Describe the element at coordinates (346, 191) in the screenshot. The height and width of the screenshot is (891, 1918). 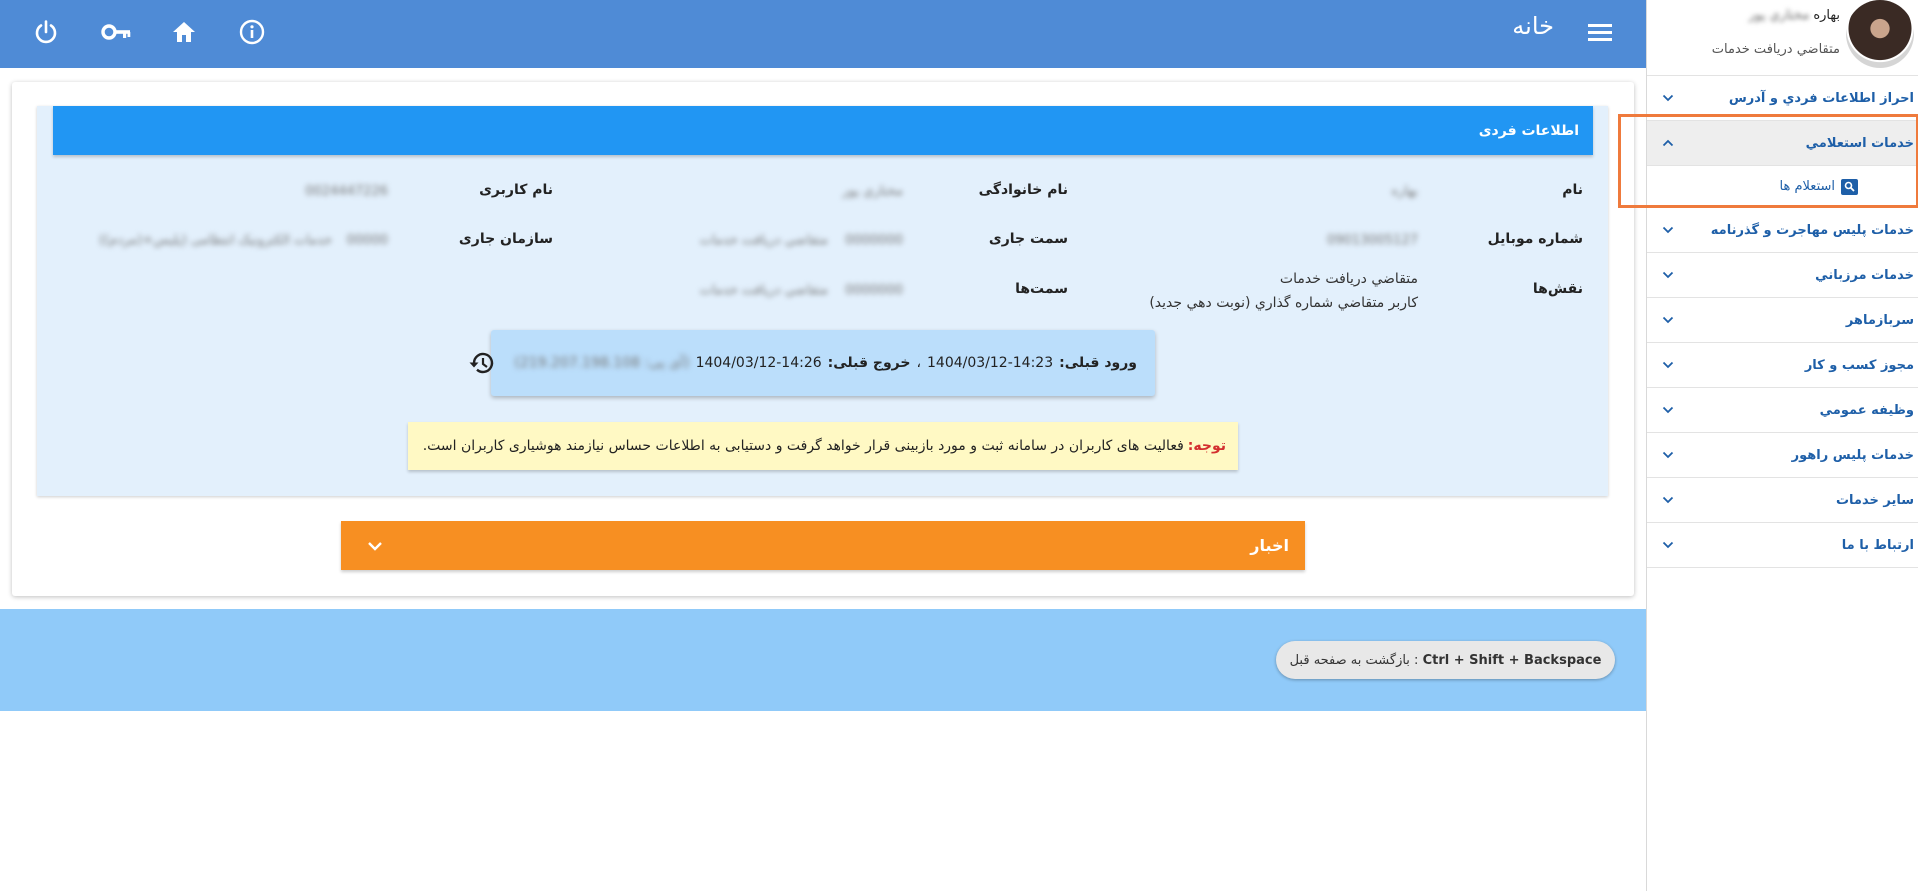
I see `username-value: 0024447226` at that location.